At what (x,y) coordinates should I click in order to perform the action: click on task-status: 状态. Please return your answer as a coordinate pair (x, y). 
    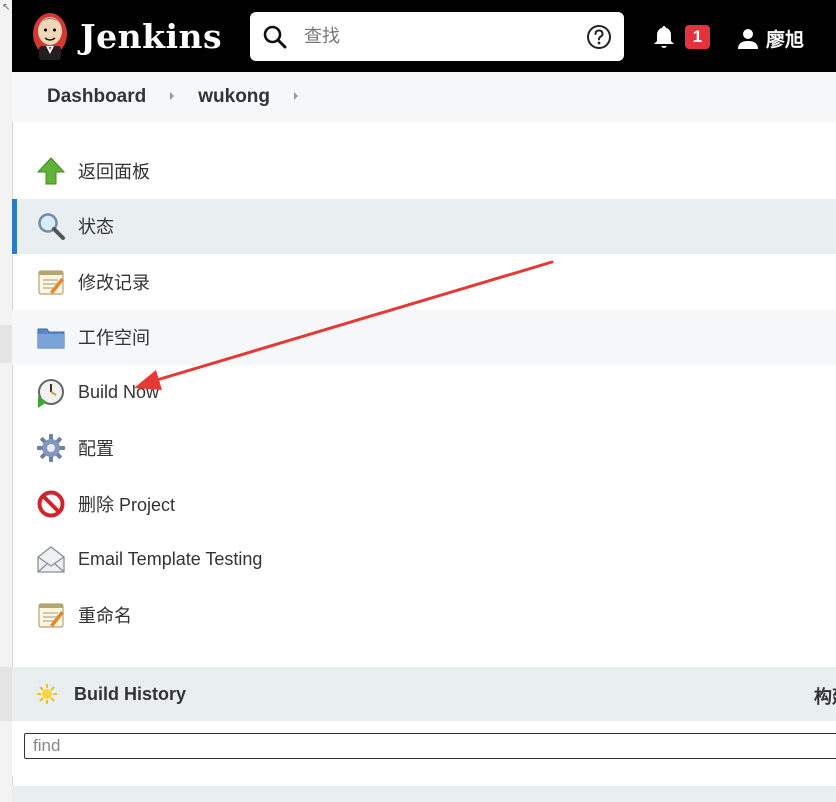
    Looking at the image, I should click on (424, 226).